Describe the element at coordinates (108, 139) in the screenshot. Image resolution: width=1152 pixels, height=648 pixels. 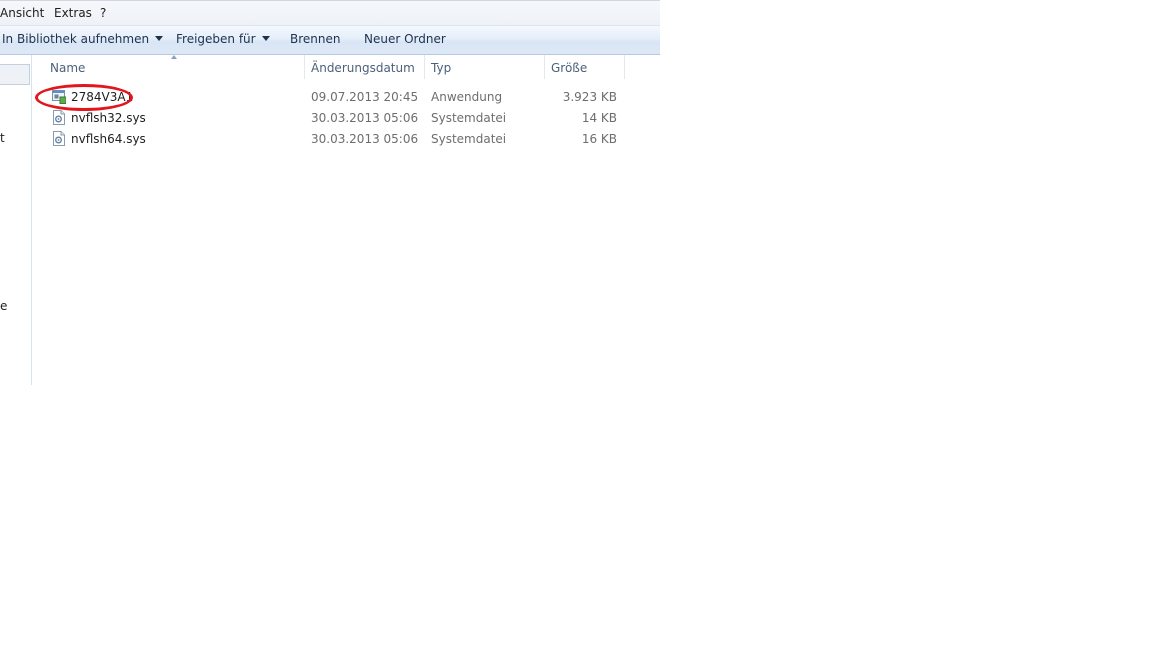
I see `file-name: nvflsh64.sys` at that location.